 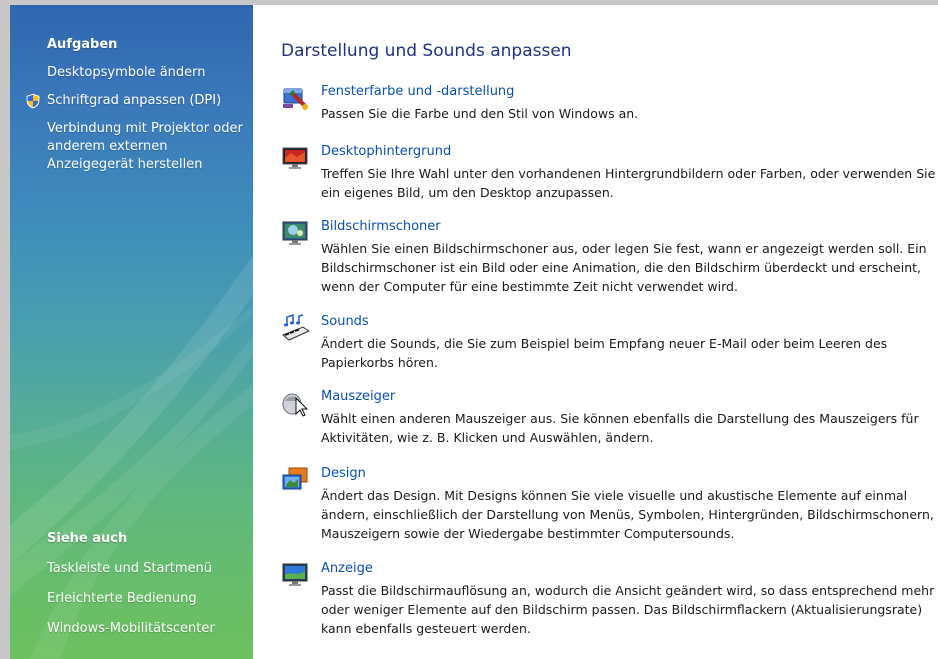 I want to click on task-link-dpi: Schriftgrad anpassen (DPI), so click(x=136, y=101).